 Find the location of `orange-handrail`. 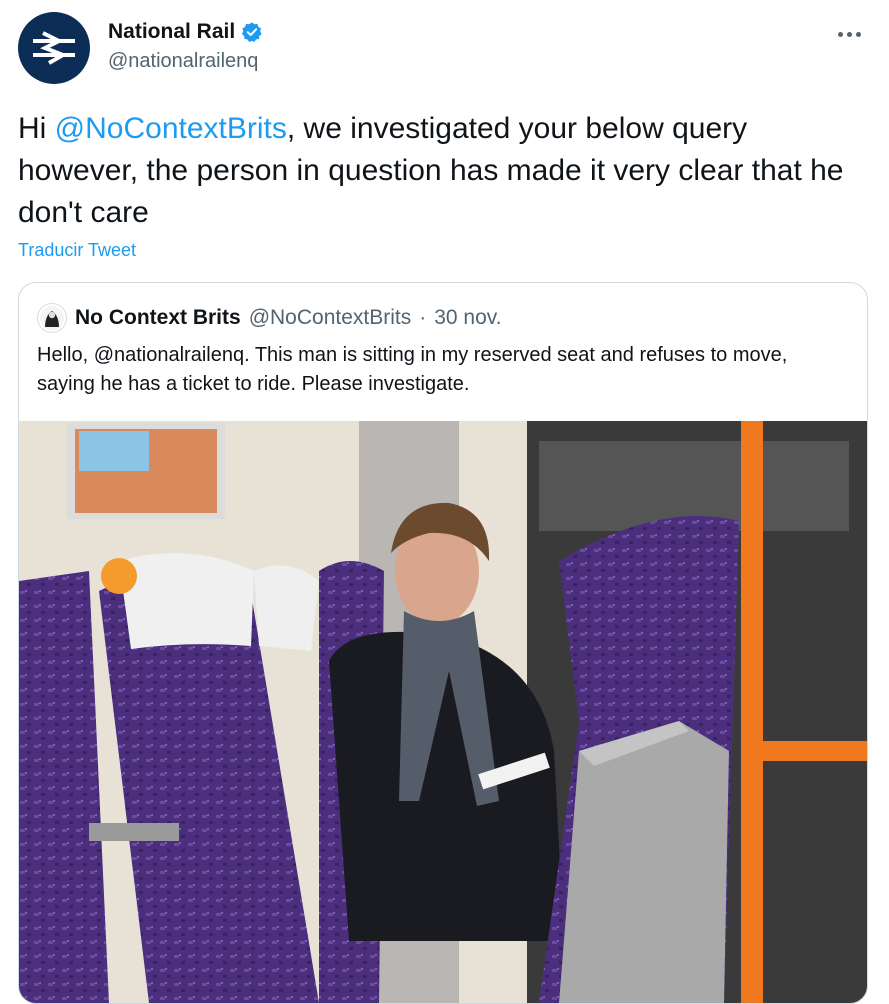

orange-handrail is located at coordinates (815, 751).